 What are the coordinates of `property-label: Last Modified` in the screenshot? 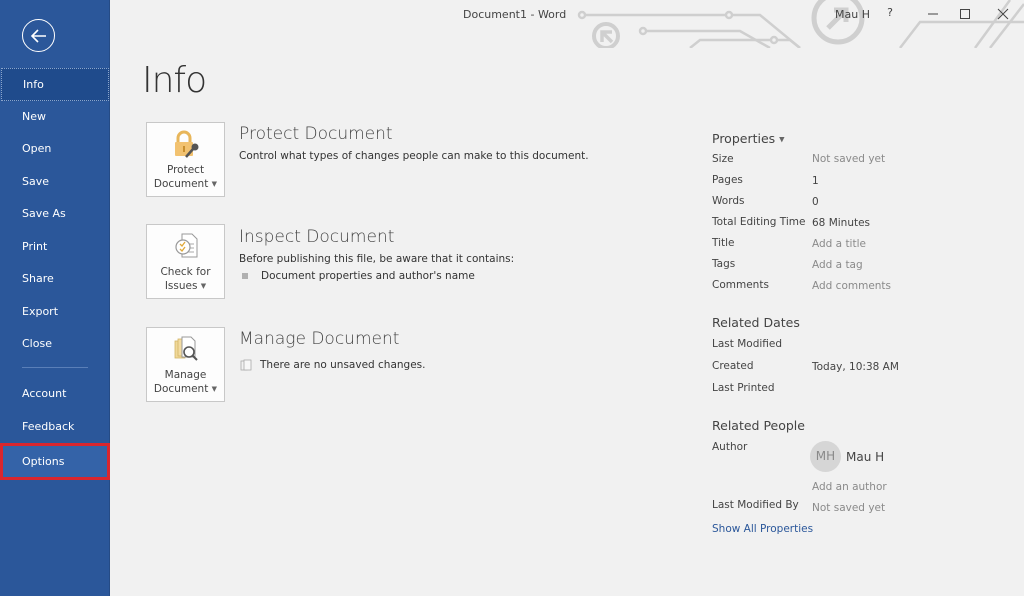 It's located at (747, 344).